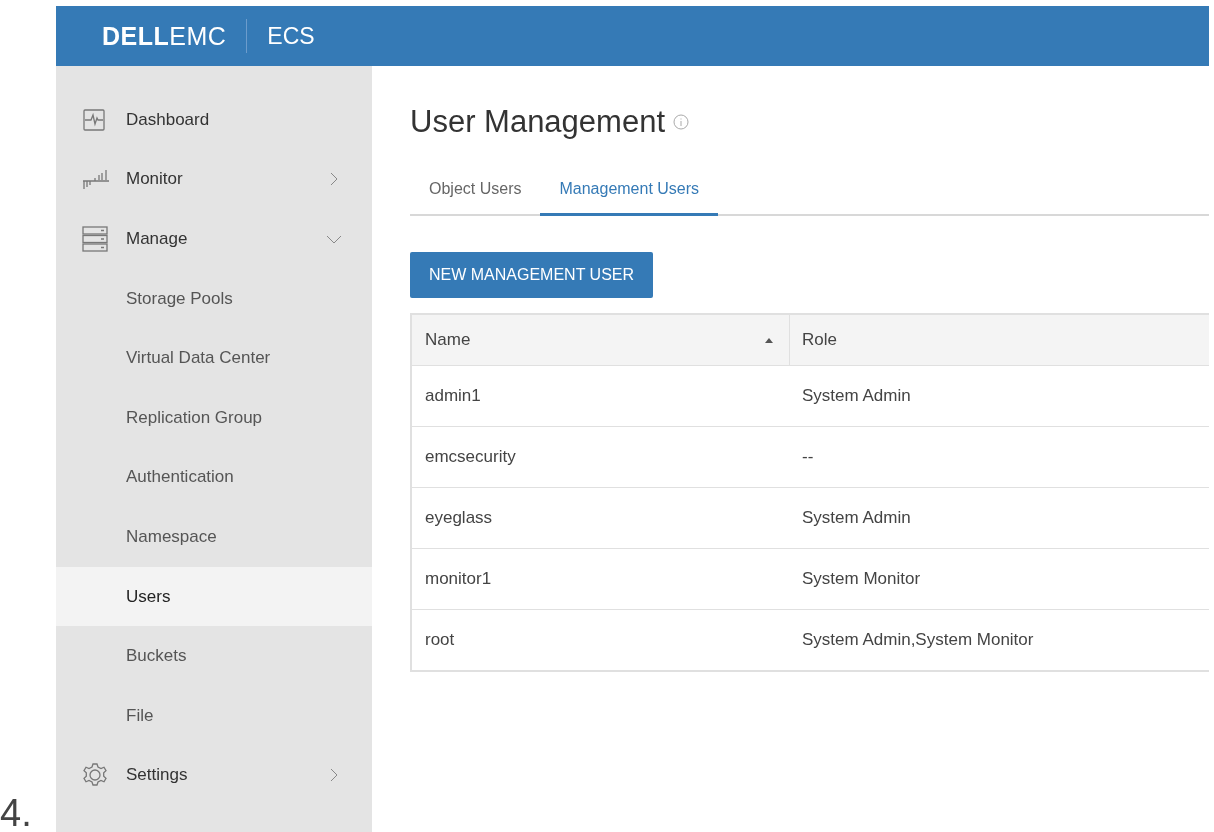  Describe the element at coordinates (214, 477) in the screenshot. I see `nav-subitem: Authentication` at that location.